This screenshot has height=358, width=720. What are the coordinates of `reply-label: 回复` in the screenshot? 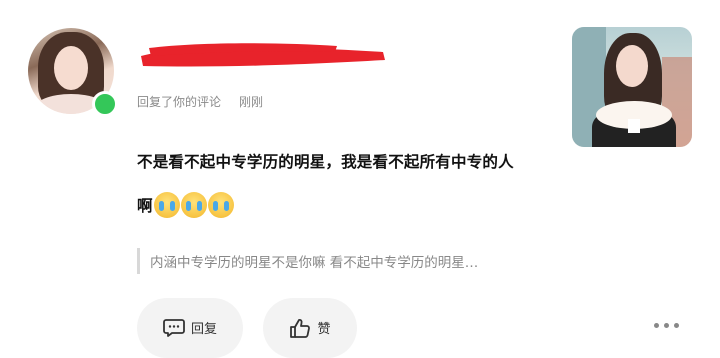 It's located at (203, 329).